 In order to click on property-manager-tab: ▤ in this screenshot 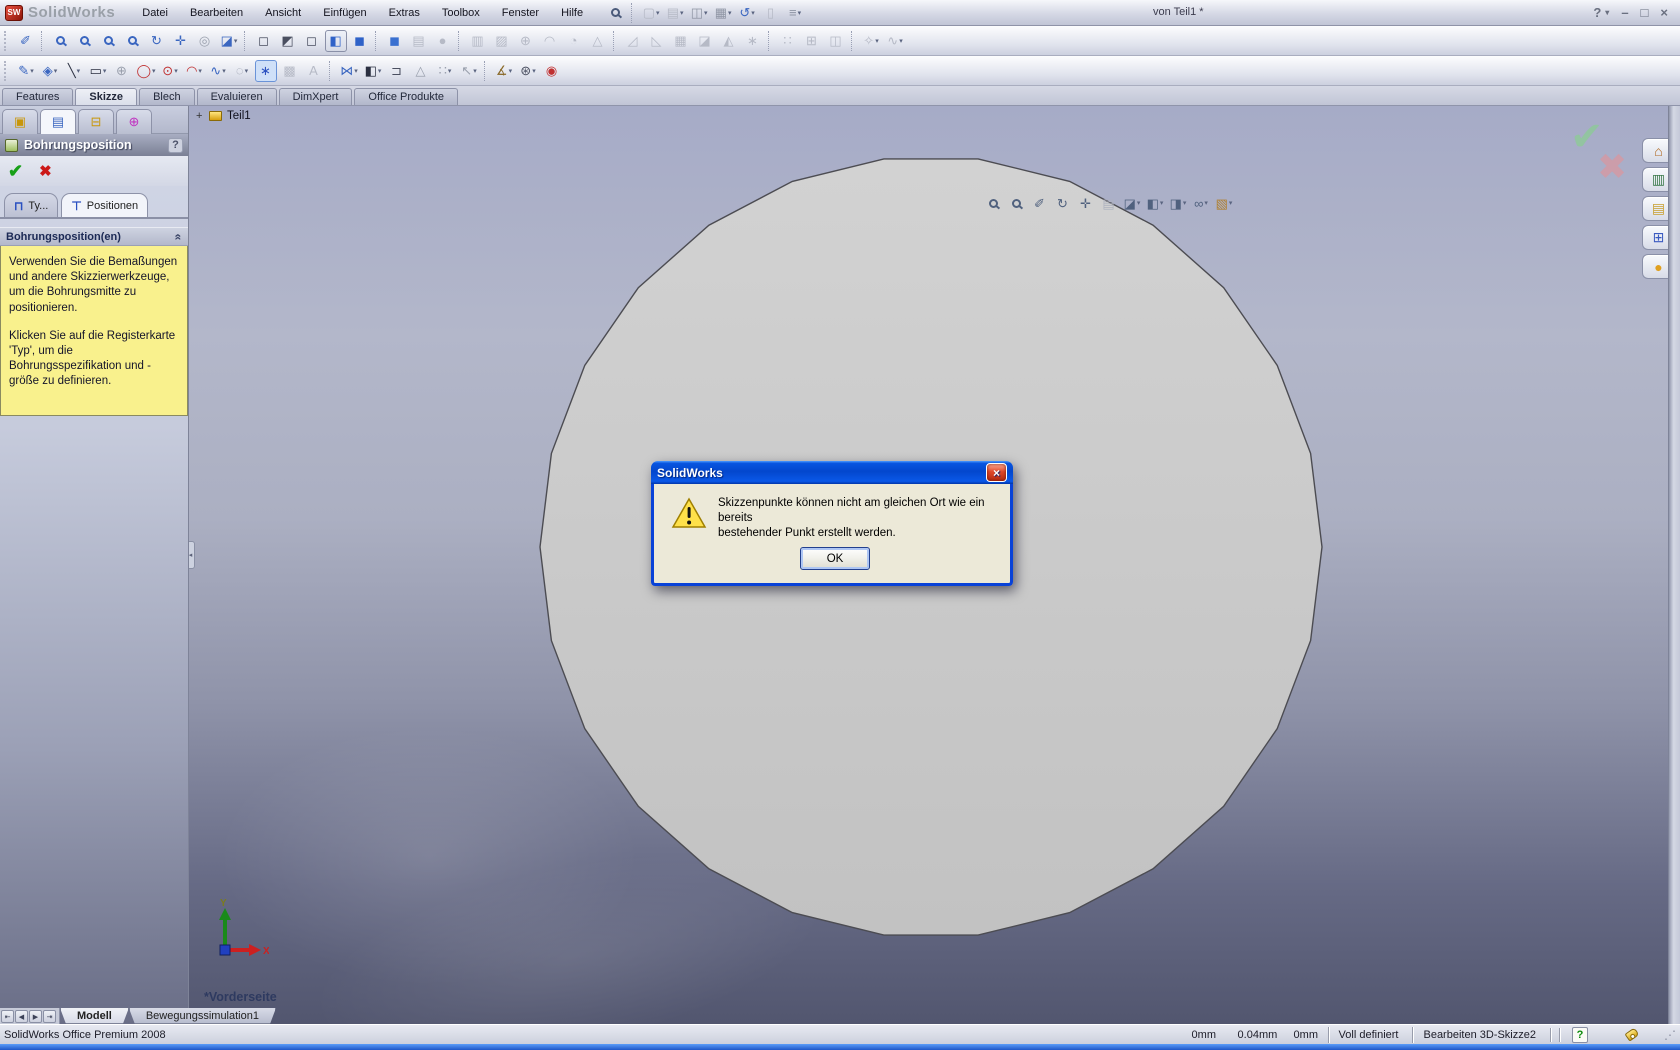, I will do `click(58, 121)`.